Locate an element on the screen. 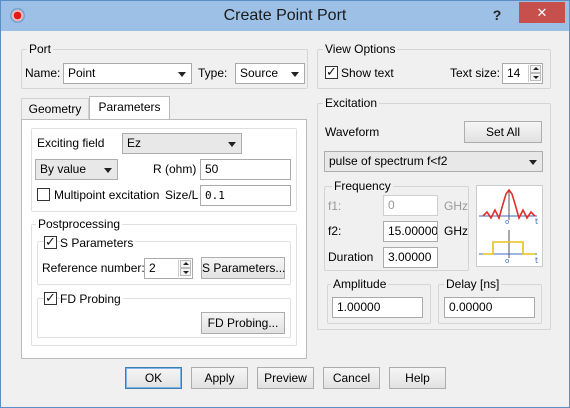 The image size is (570, 408). window-title: Create Point Port is located at coordinates (285, 15).